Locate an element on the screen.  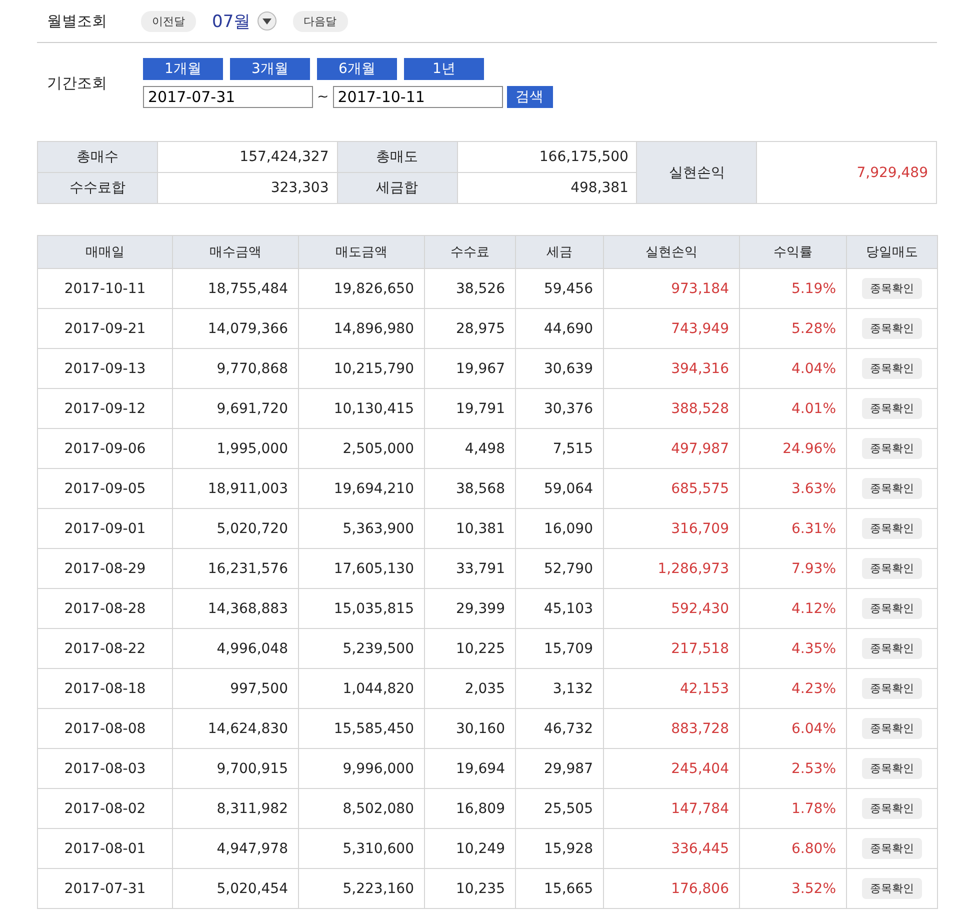
table-cell: 38,526 is located at coordinates (470, 288).